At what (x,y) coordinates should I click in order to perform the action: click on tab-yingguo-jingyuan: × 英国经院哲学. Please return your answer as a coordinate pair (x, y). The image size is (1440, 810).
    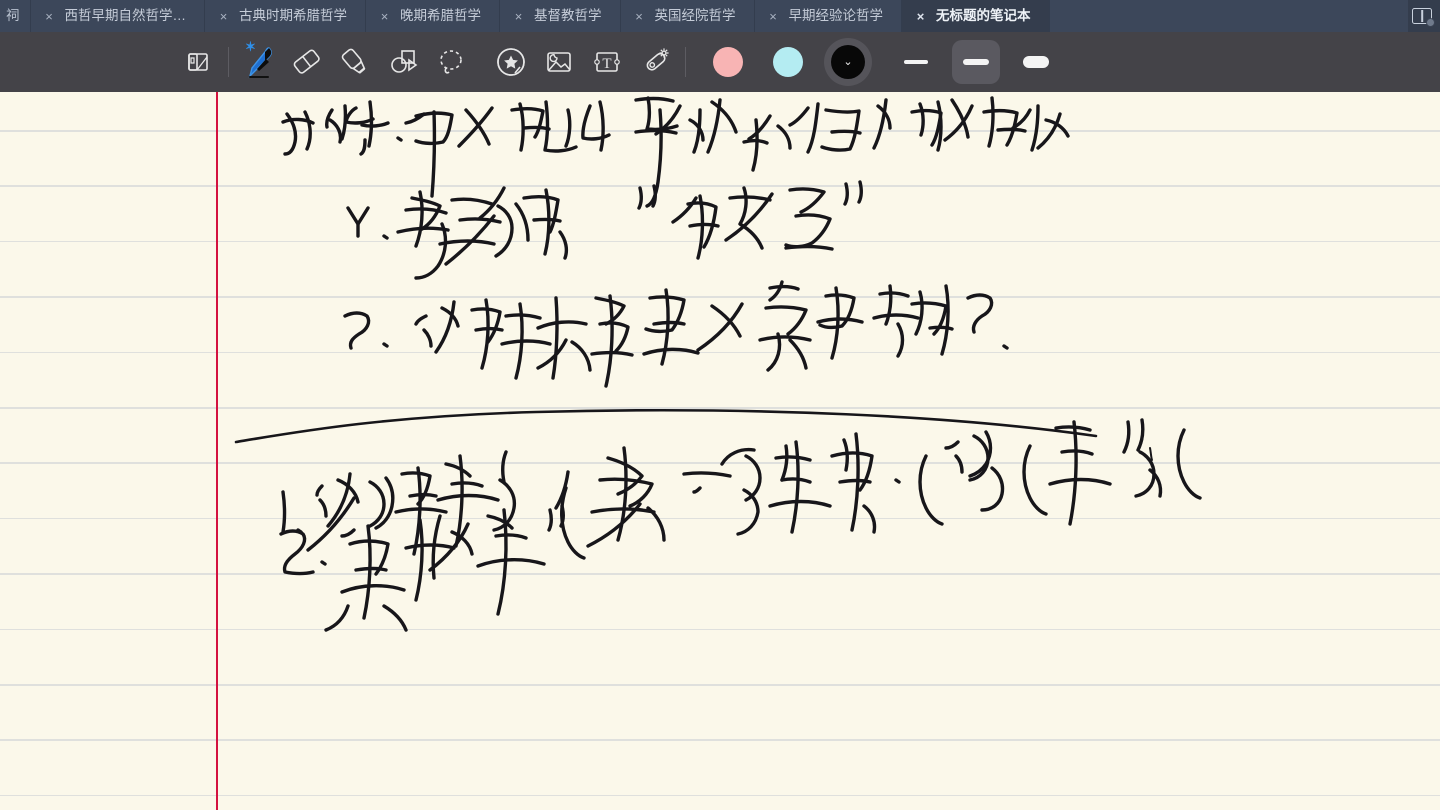
    Looking at the image, I should click on (687, 16).